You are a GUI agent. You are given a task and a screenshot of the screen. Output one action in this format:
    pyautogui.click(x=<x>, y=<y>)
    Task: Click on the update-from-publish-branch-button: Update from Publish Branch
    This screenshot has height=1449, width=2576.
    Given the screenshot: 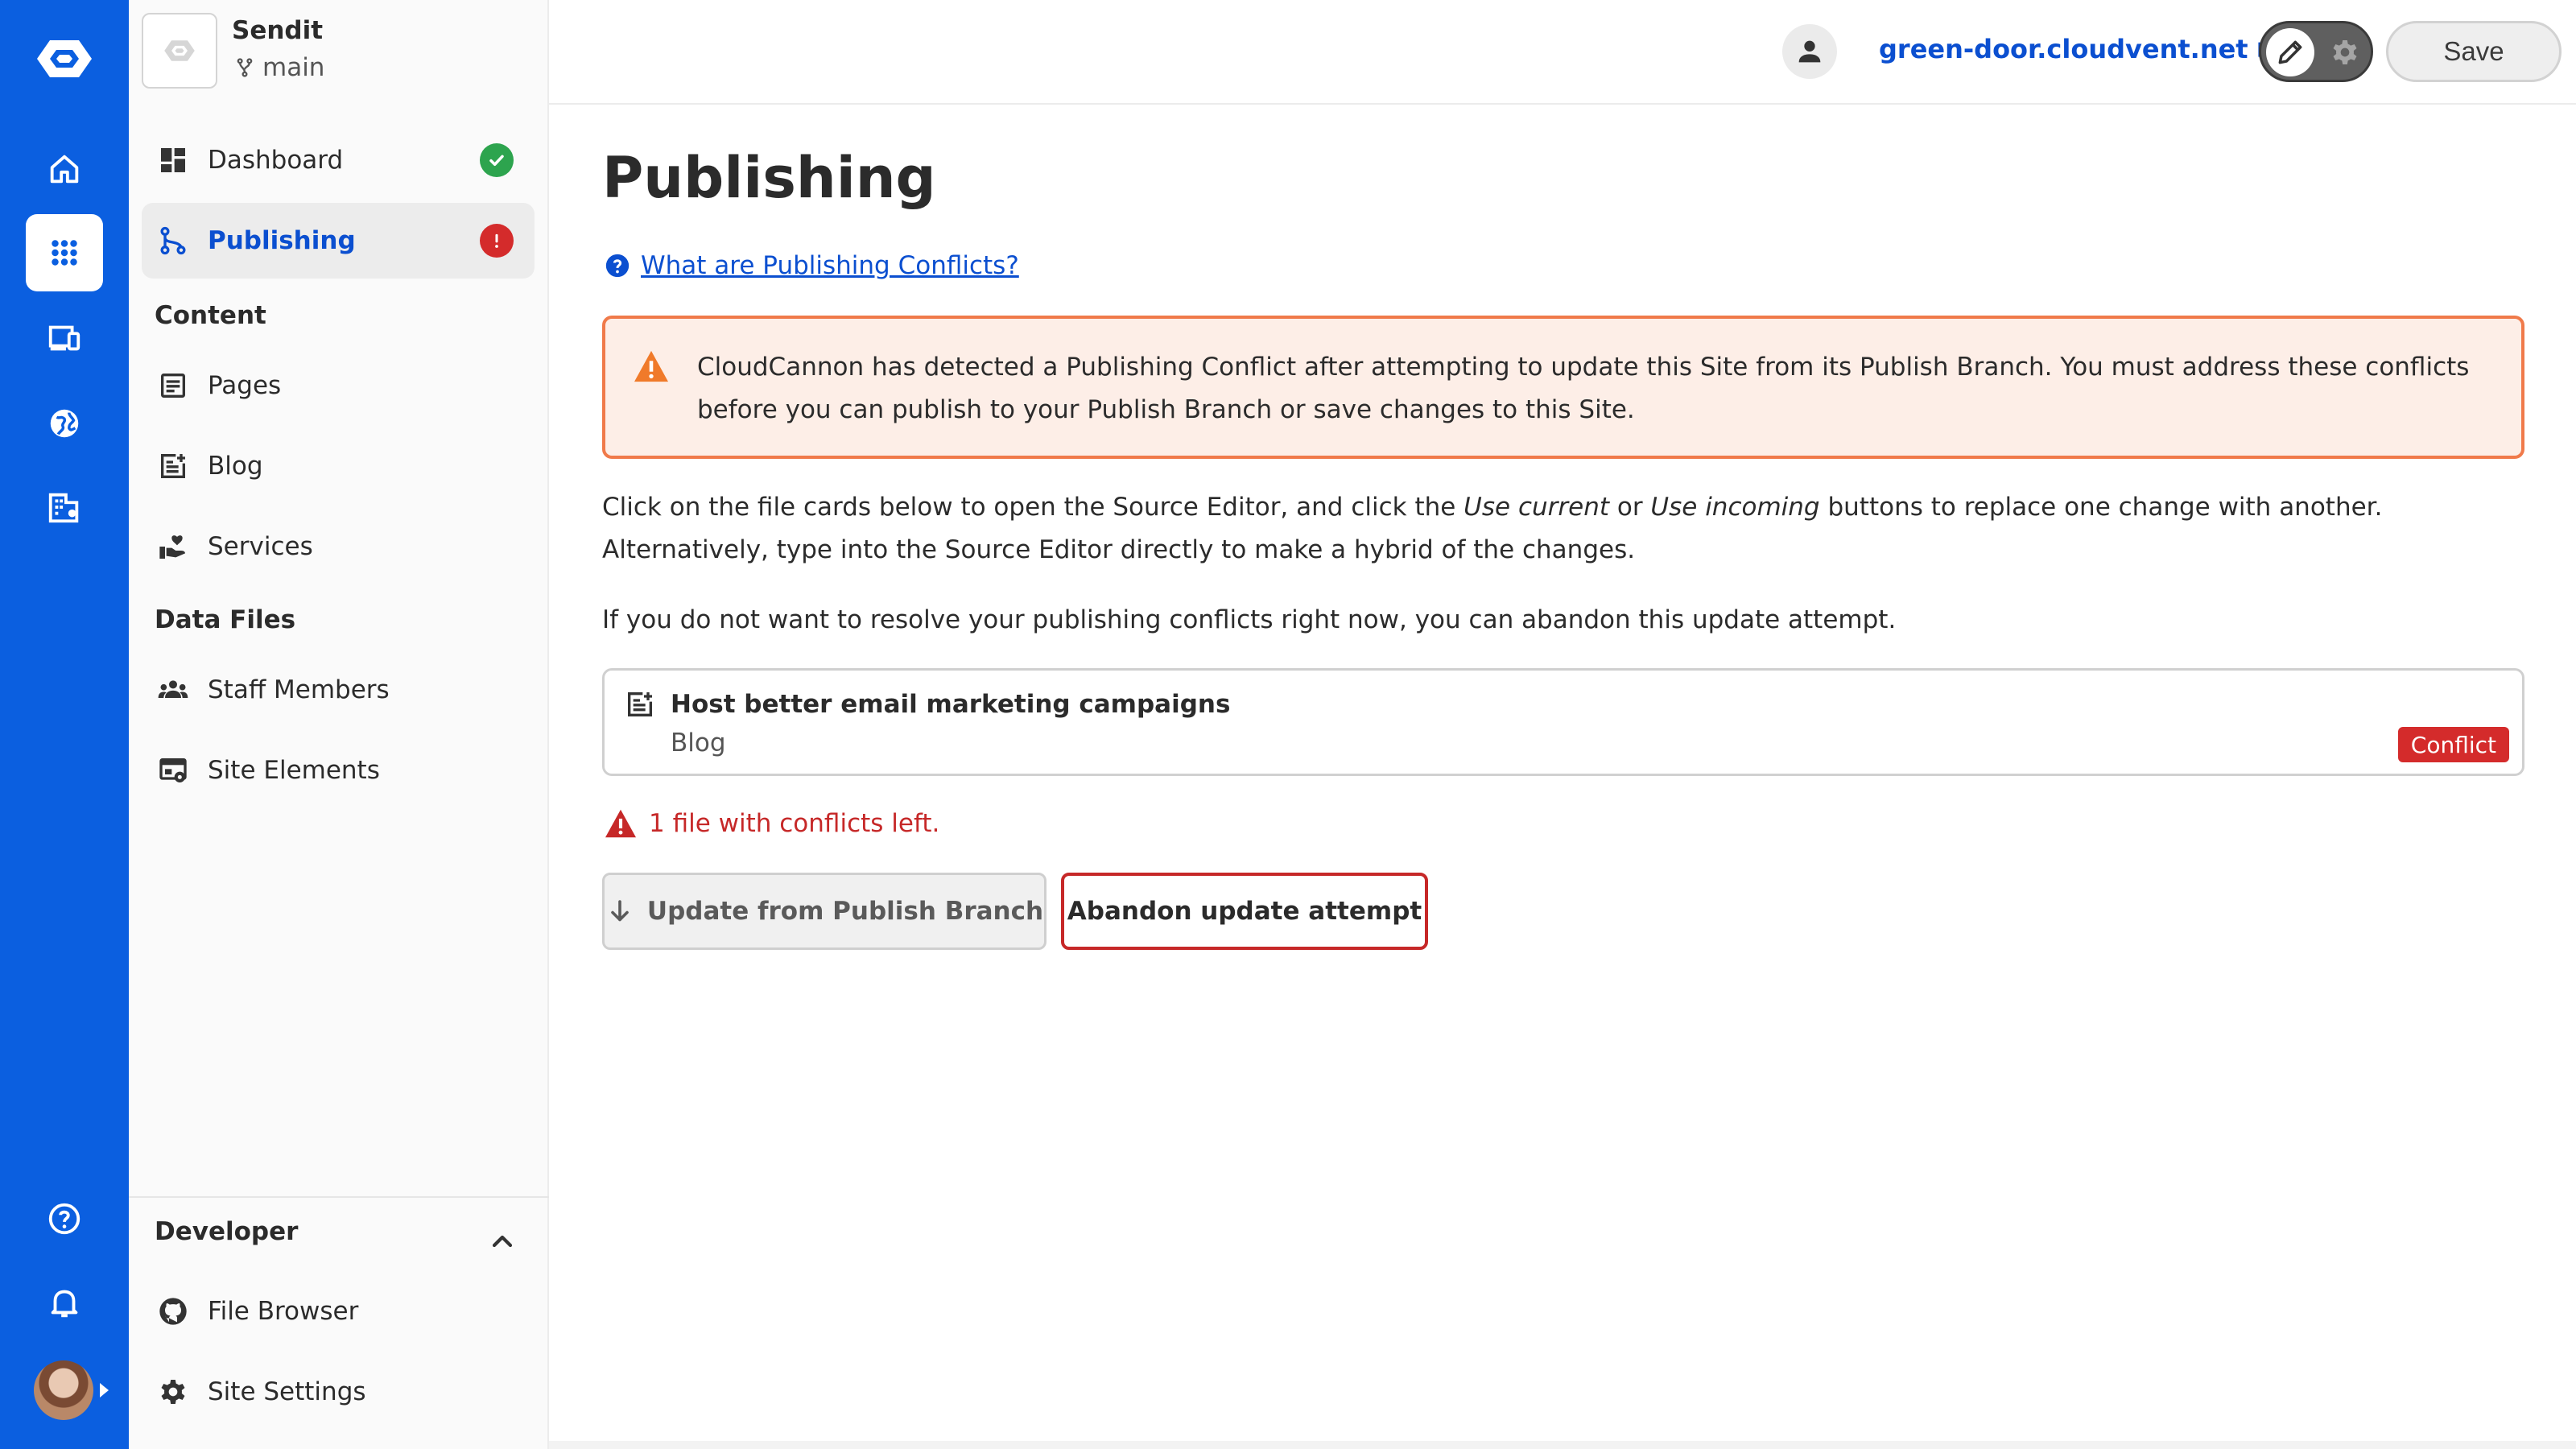 What is the action you would take?
    pyautogui.click(x=824, y=911)
    